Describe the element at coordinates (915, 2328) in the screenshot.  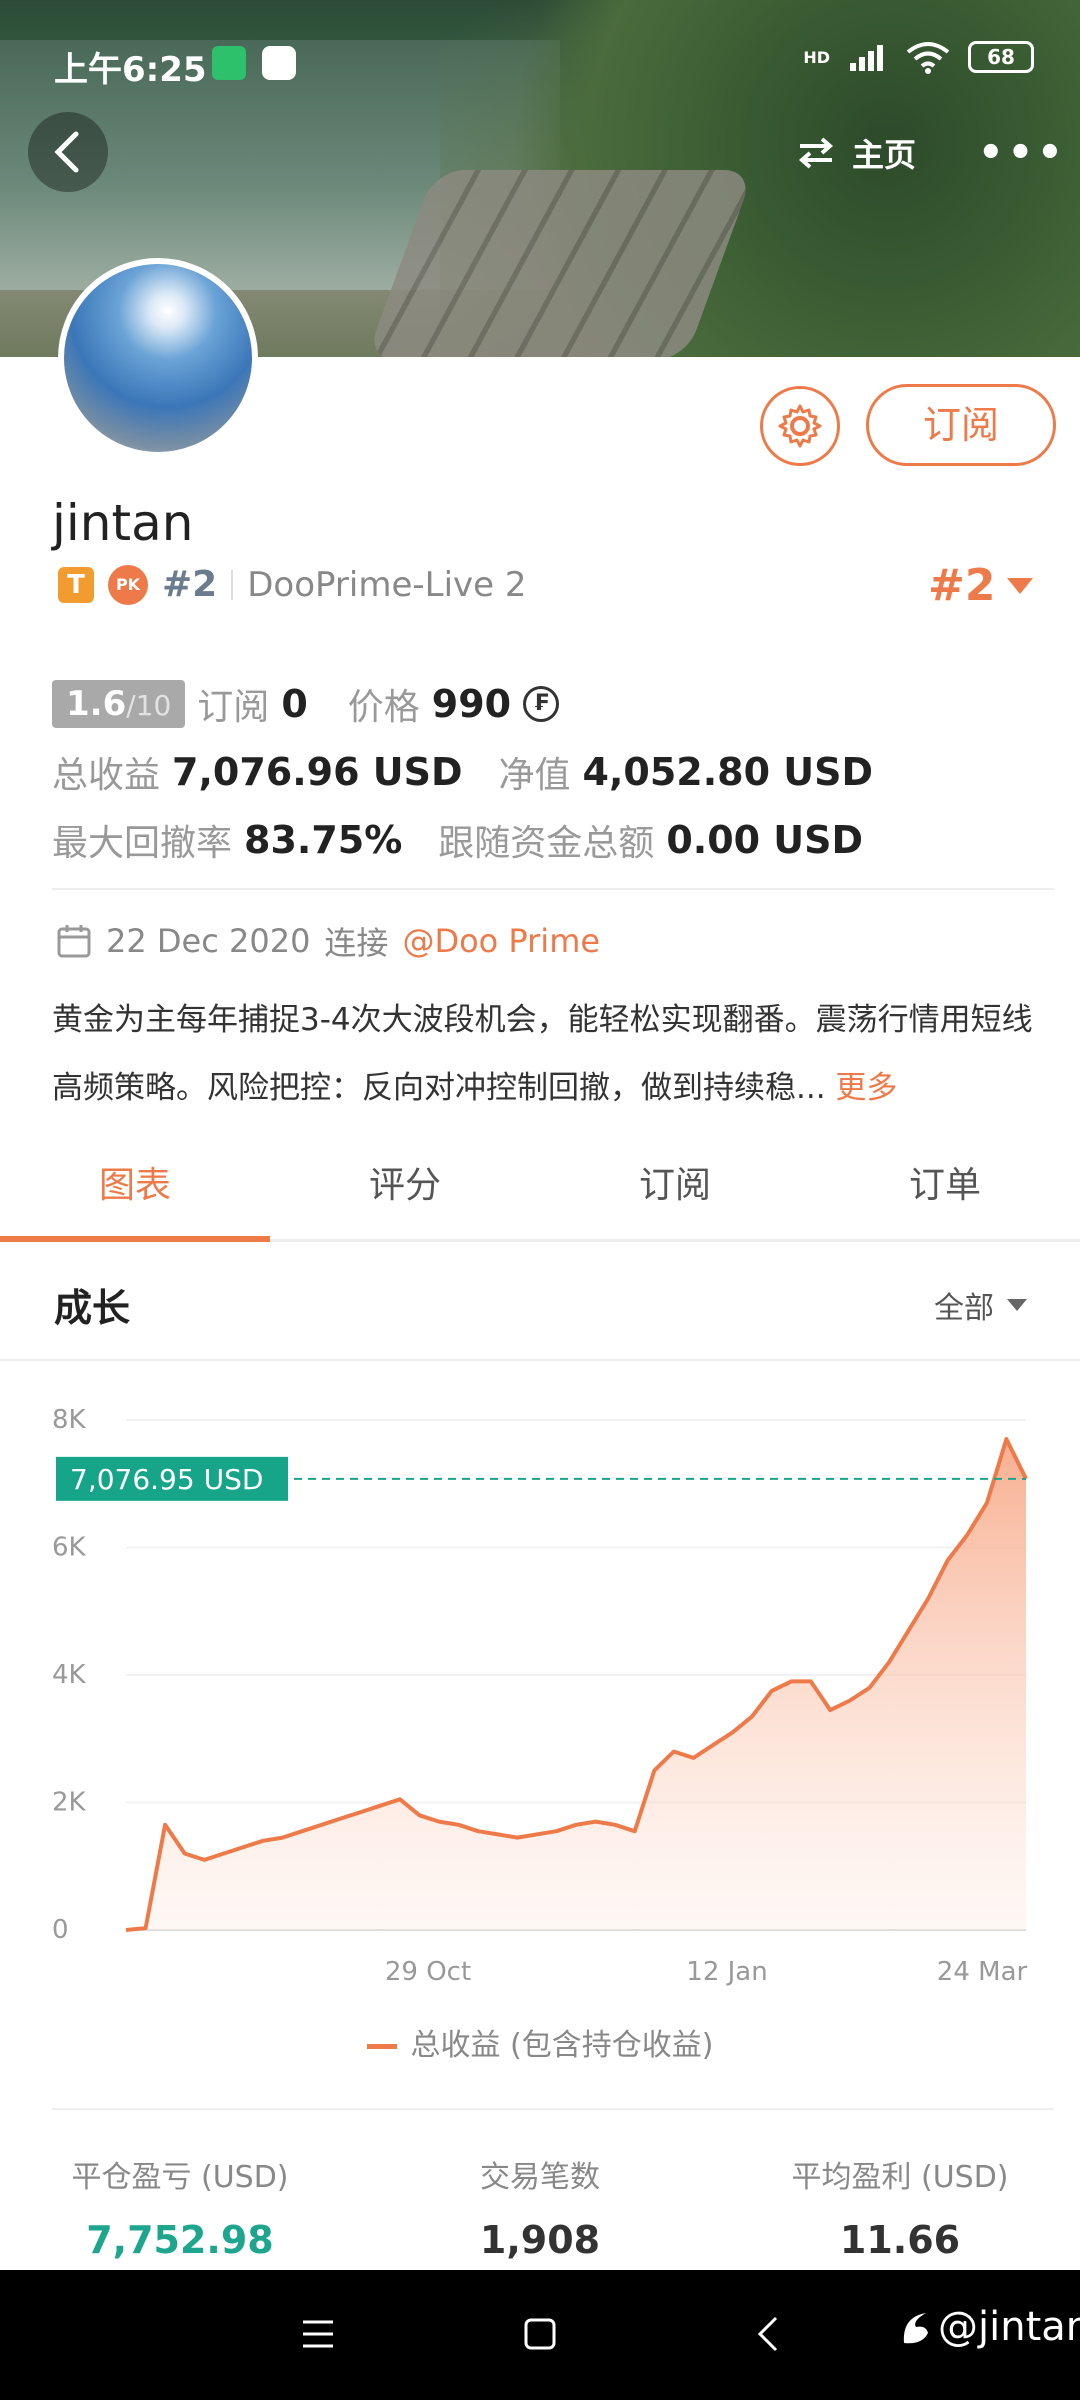
I see `weibo-logo-icon` at that location.